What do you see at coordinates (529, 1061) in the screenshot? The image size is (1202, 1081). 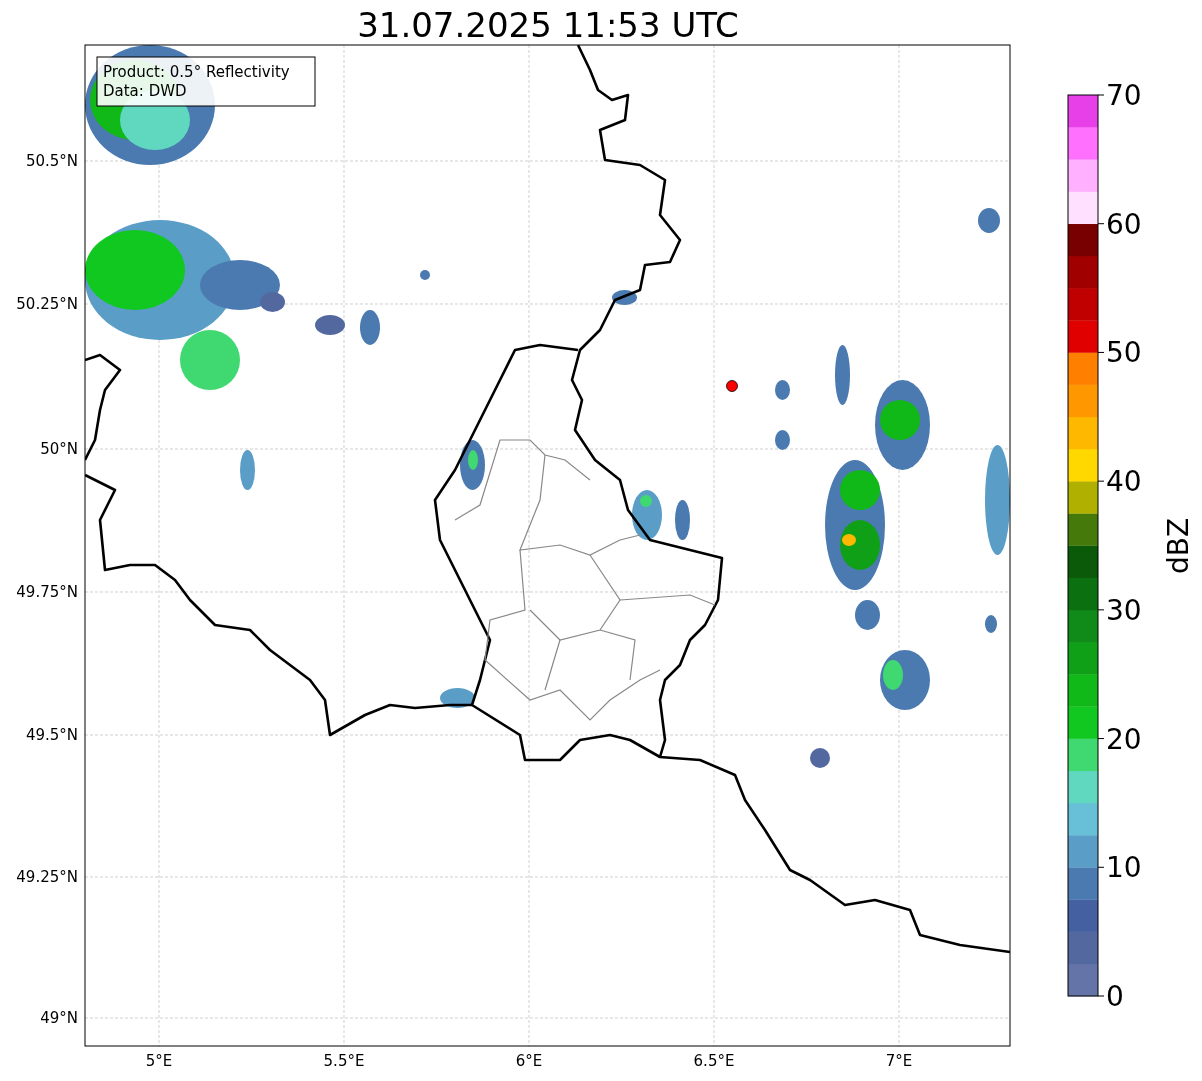 I see `longitude-label: 6°E` at bounding box center [529, 1061].